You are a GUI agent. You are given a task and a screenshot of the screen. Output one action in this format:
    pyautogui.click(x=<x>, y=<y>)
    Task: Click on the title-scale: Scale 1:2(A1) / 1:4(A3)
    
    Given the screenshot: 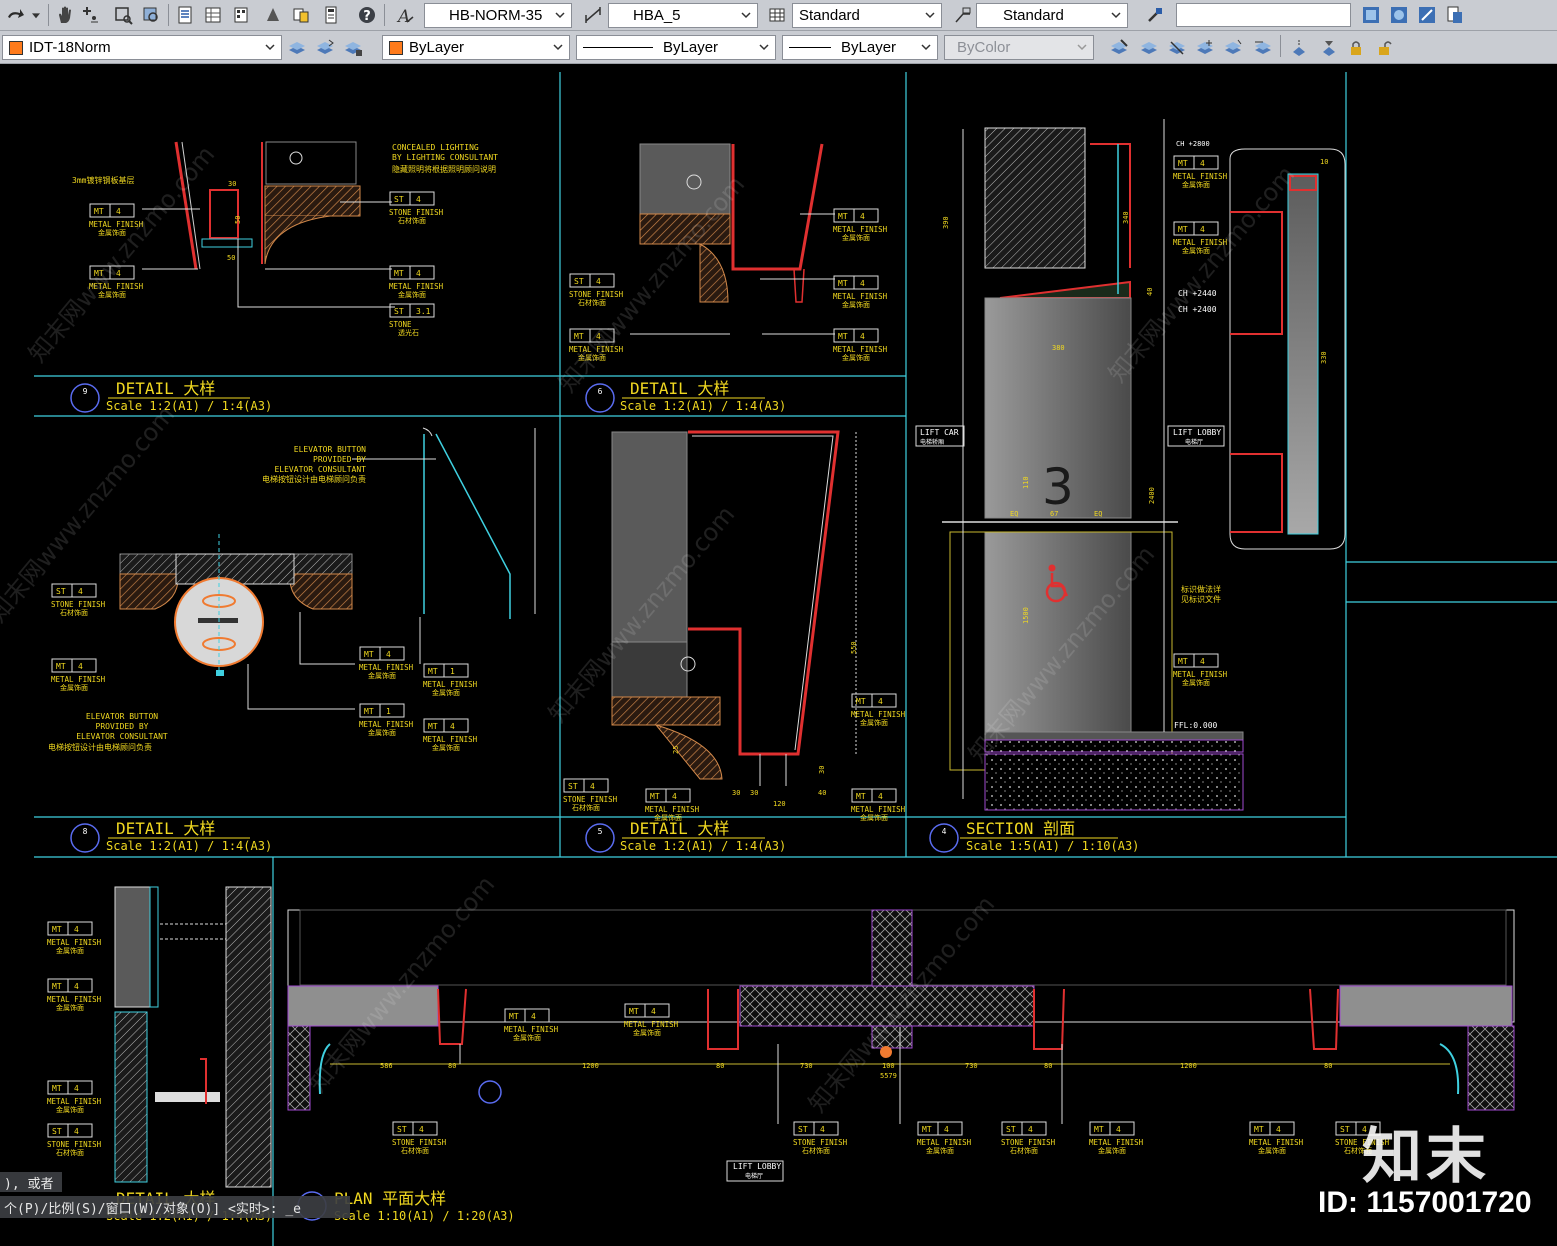 What is the action you would take?
    pyautogui.click(x=703, y=406)
    